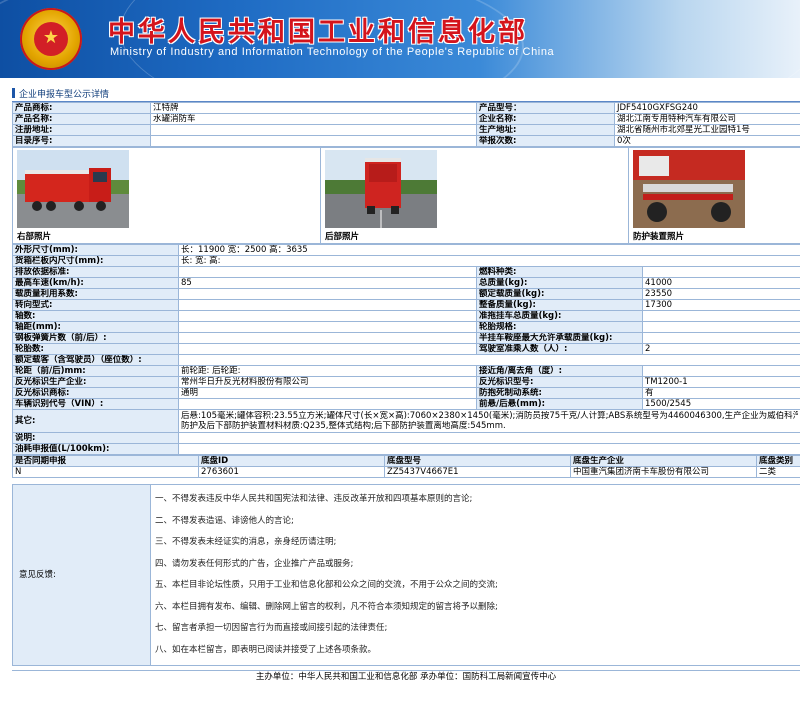 This screenshot has height=726, width=800. What do you see at coordinates (95, 316) in the screenshot?
I see `axles-label: 轴数:` at bounding box center [95, 316].